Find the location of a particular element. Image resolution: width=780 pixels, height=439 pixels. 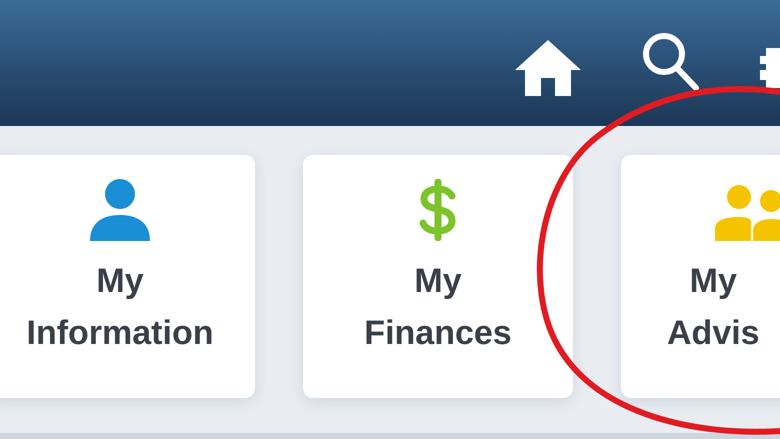

card-label: My Information is located at coordinates (120, 307).